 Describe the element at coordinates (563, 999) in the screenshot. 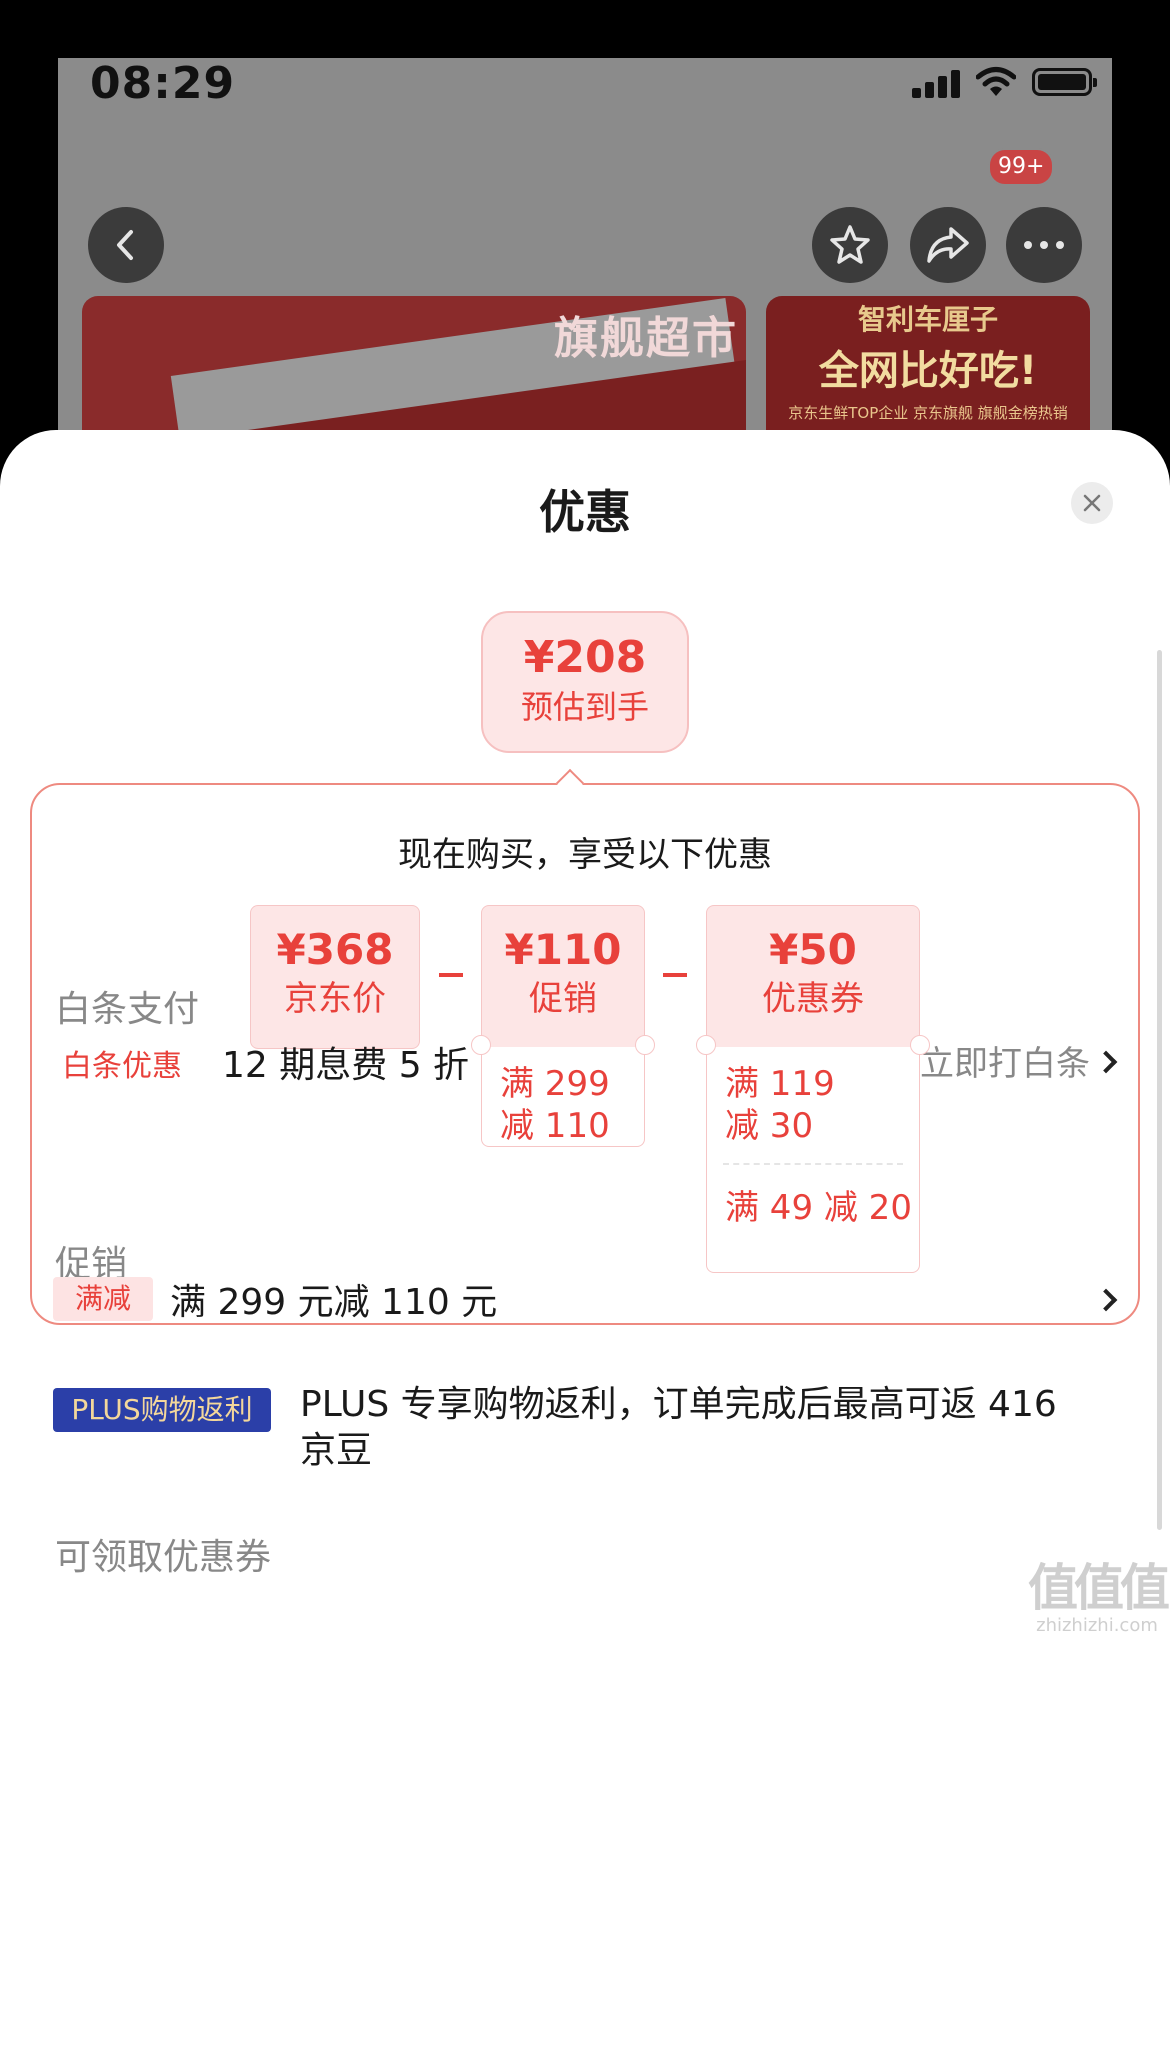

I see `promotion-label: 促销` at that location.